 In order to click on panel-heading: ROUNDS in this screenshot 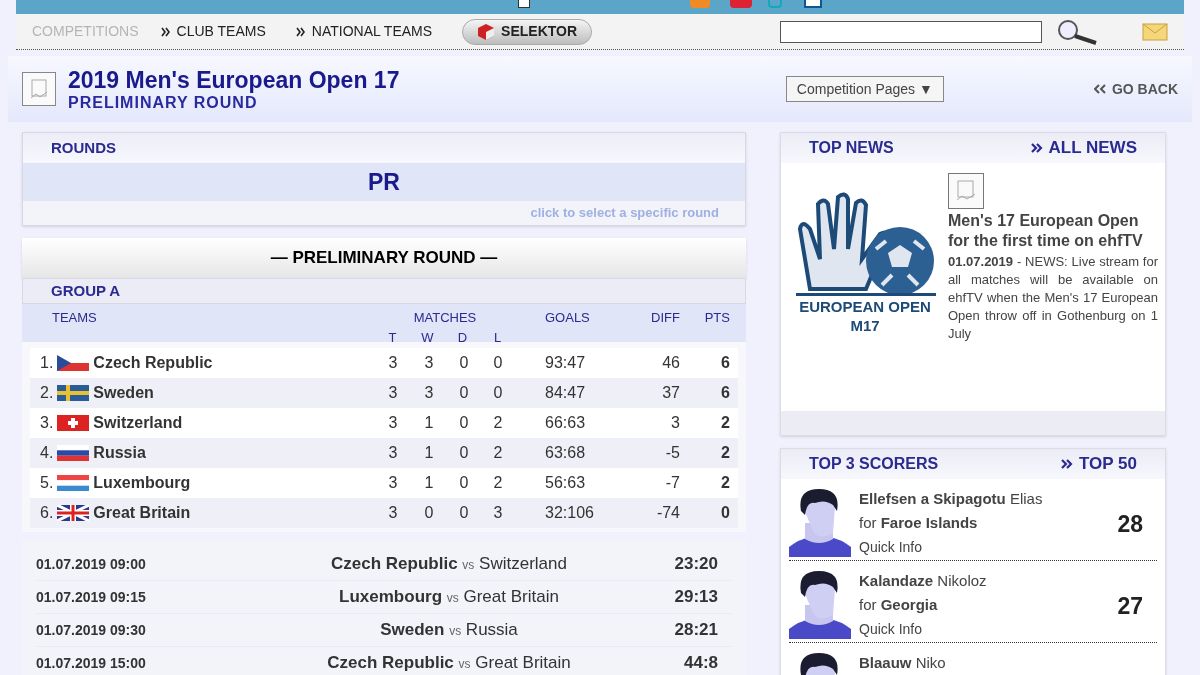, I will do `click(384, 148)`.